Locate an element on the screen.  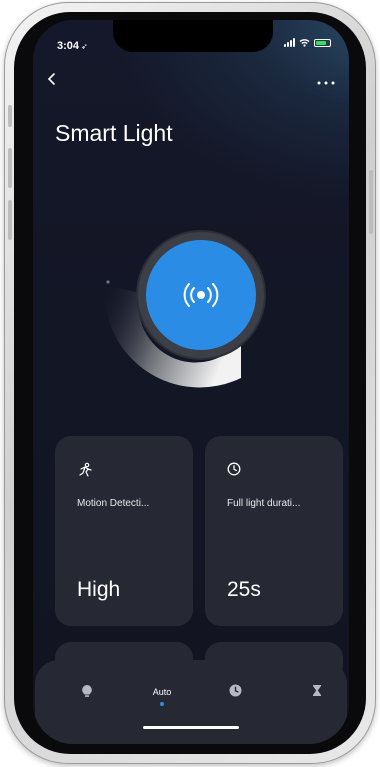
silent-switch is located at coordinates (10, 116).